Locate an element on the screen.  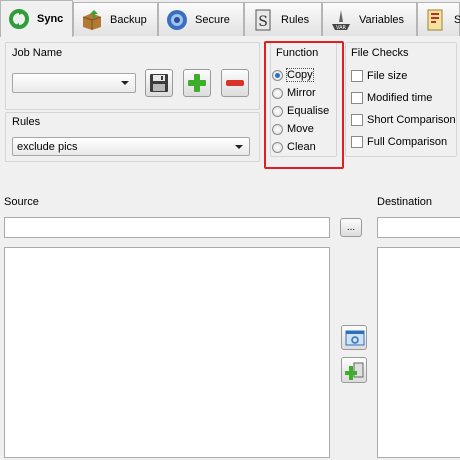
source-path-input is located at coordinates (167, 227).